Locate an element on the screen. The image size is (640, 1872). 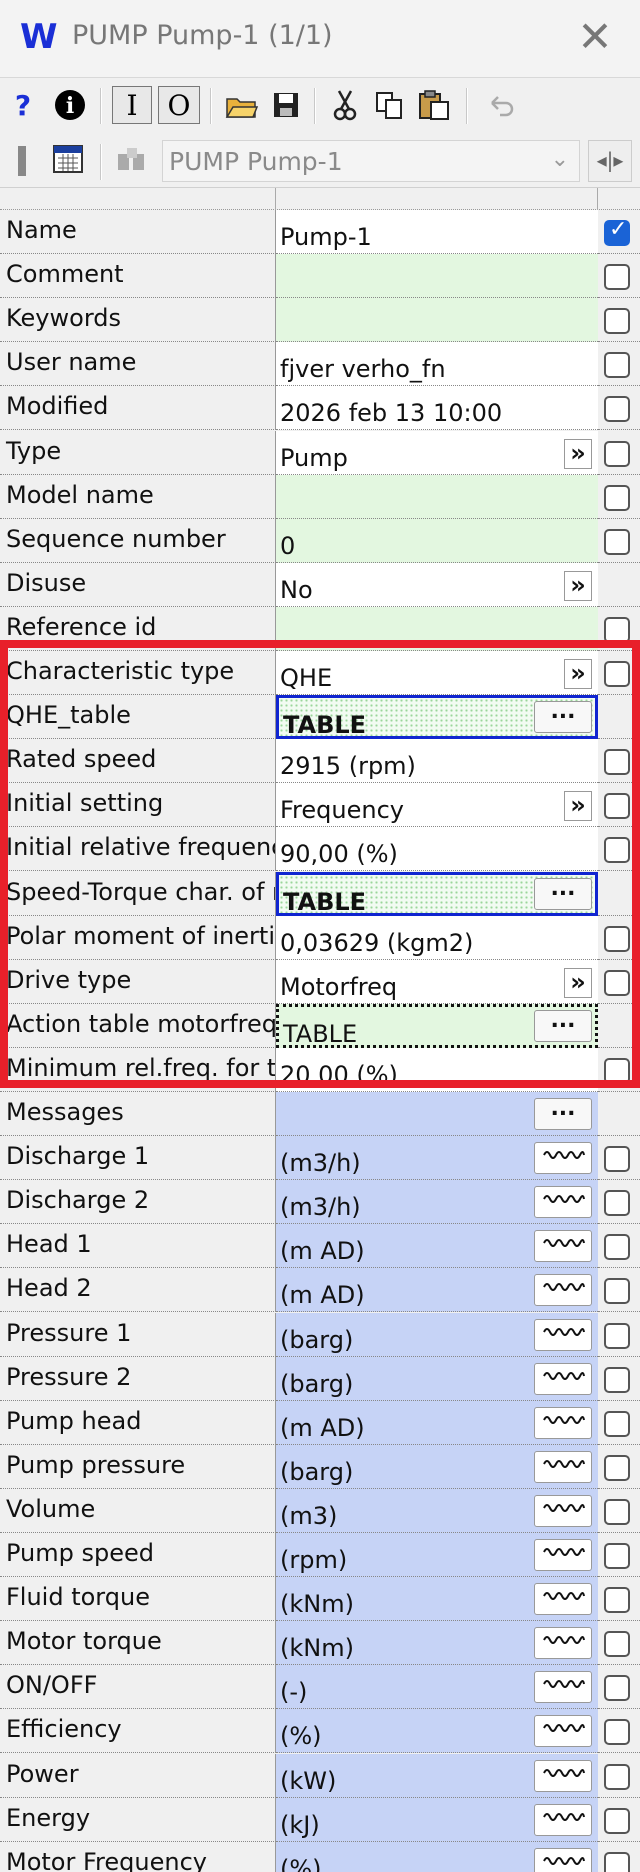
property-value: 90,00 (%) is located at coordinates (437, 849).